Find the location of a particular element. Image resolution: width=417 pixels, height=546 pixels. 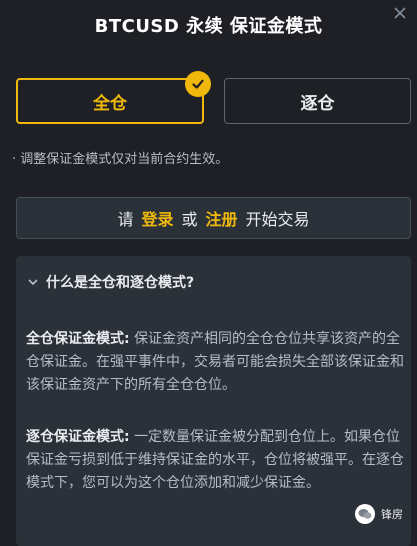

faq-toggle: 什么是全仓和逐仓模式? is located at coordinates (111, 282).